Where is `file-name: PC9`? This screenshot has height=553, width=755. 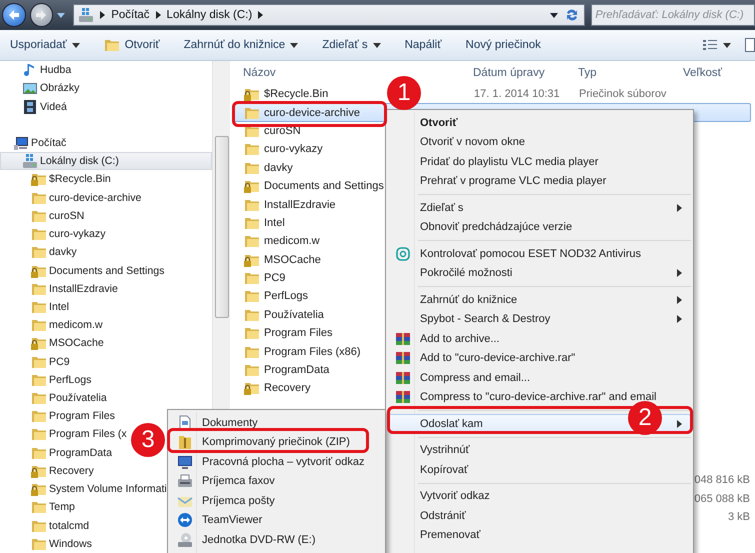
file-name: PC9 is located at coordinates (275, 278).